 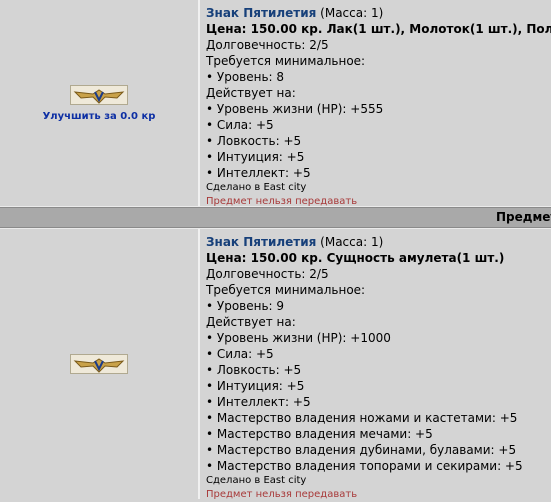 What do you see at coordinates (355, 258) in the screenshot?
I see `item-price: Цена: 150.00 кр. Сущность амулета(1 шт.)` at bounding box center [355, 258].